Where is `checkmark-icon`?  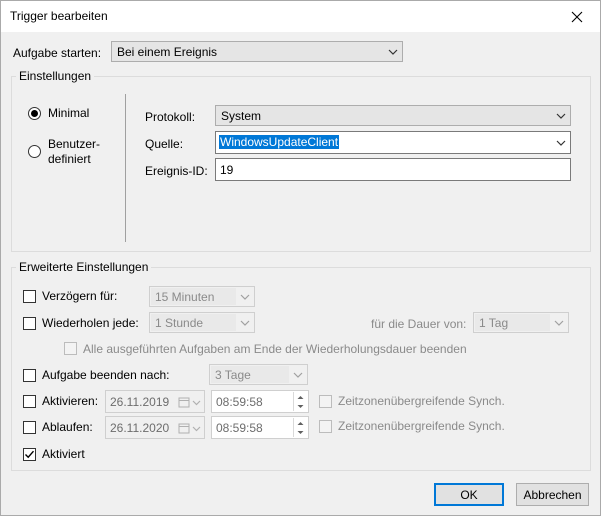 checkmark-icon is located at coordinates (30, 454).